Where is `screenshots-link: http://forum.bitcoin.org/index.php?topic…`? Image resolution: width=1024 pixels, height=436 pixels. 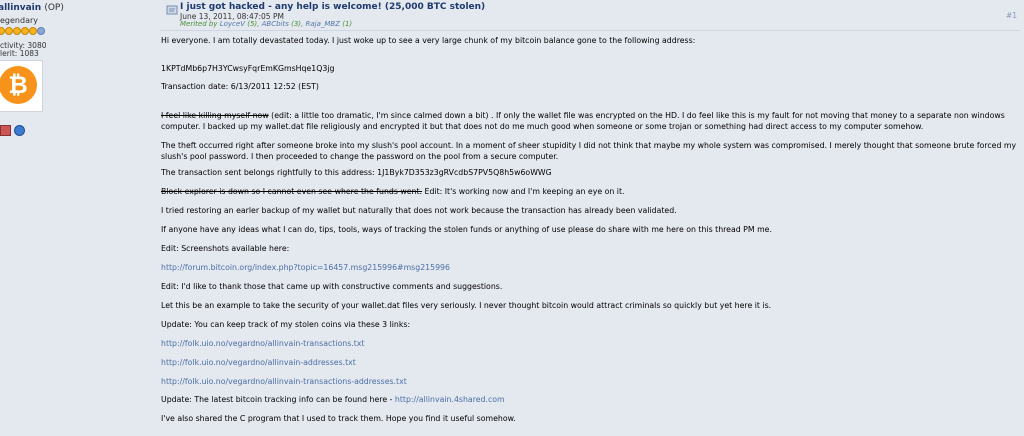
screenshots-link: http://forum.bitcoin.org/index.php?topic… is located at coordinates (591, 267).